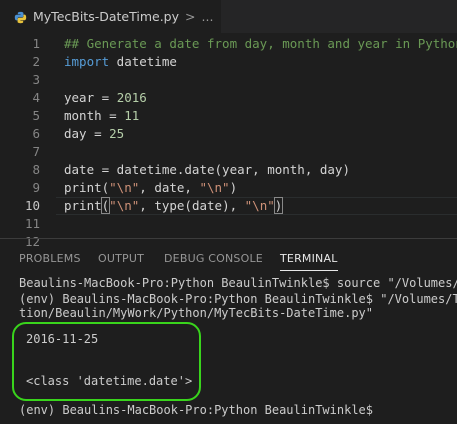 This screenshot has width=457, height=424. I want to click on line-number: 8, so click(36, 169).